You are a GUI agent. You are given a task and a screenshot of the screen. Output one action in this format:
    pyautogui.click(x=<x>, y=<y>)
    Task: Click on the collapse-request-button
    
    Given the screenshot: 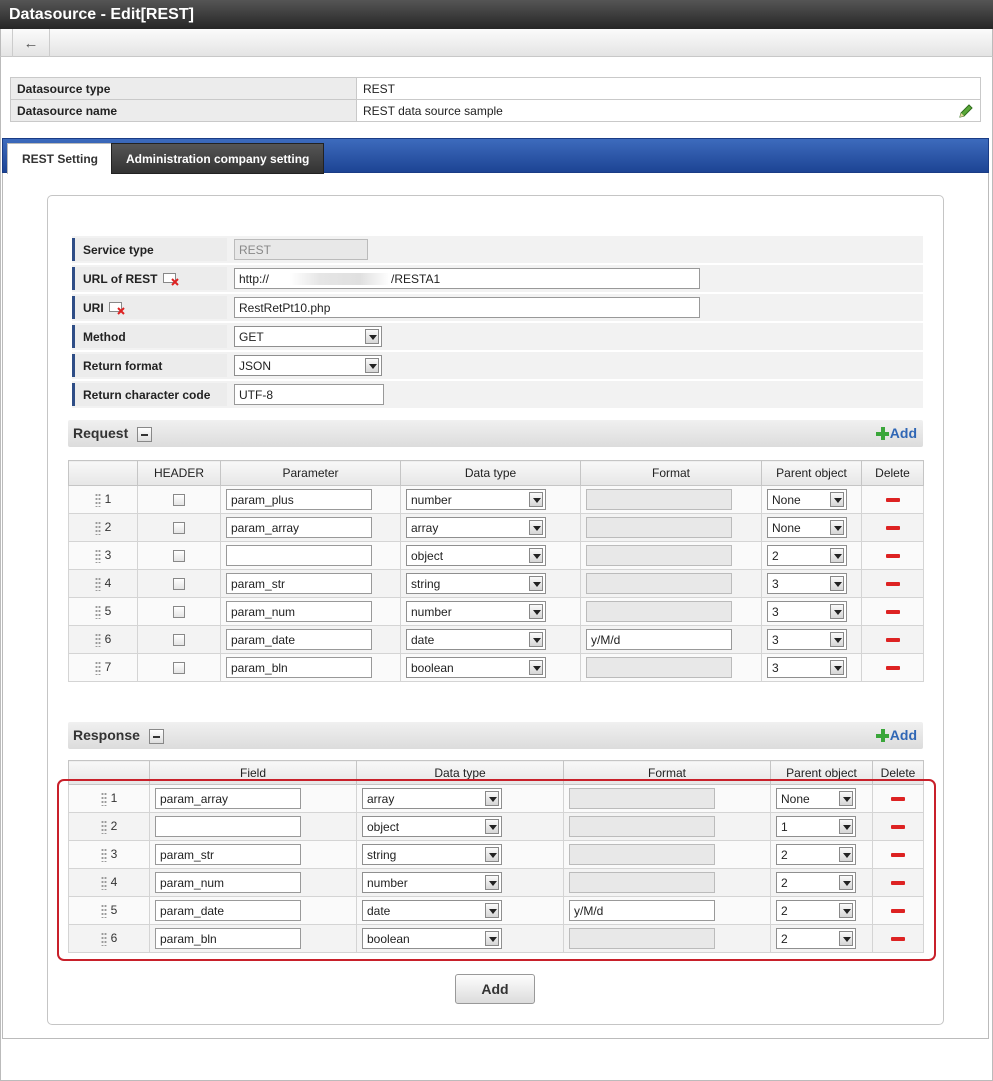 What is the action you would take?
    pyautogui.click(x=144, y=434)
    